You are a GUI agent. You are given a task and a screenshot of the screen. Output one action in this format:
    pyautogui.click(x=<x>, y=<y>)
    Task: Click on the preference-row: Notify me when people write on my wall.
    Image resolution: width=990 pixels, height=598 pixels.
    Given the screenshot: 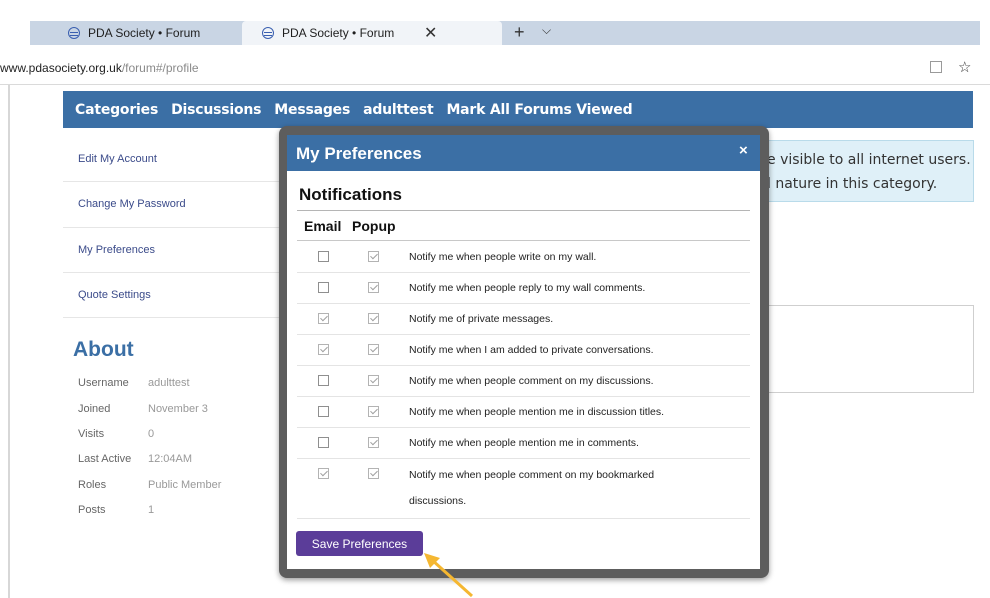 What is the action you would take?
    pyautogui.click(x=523, y=257)
    